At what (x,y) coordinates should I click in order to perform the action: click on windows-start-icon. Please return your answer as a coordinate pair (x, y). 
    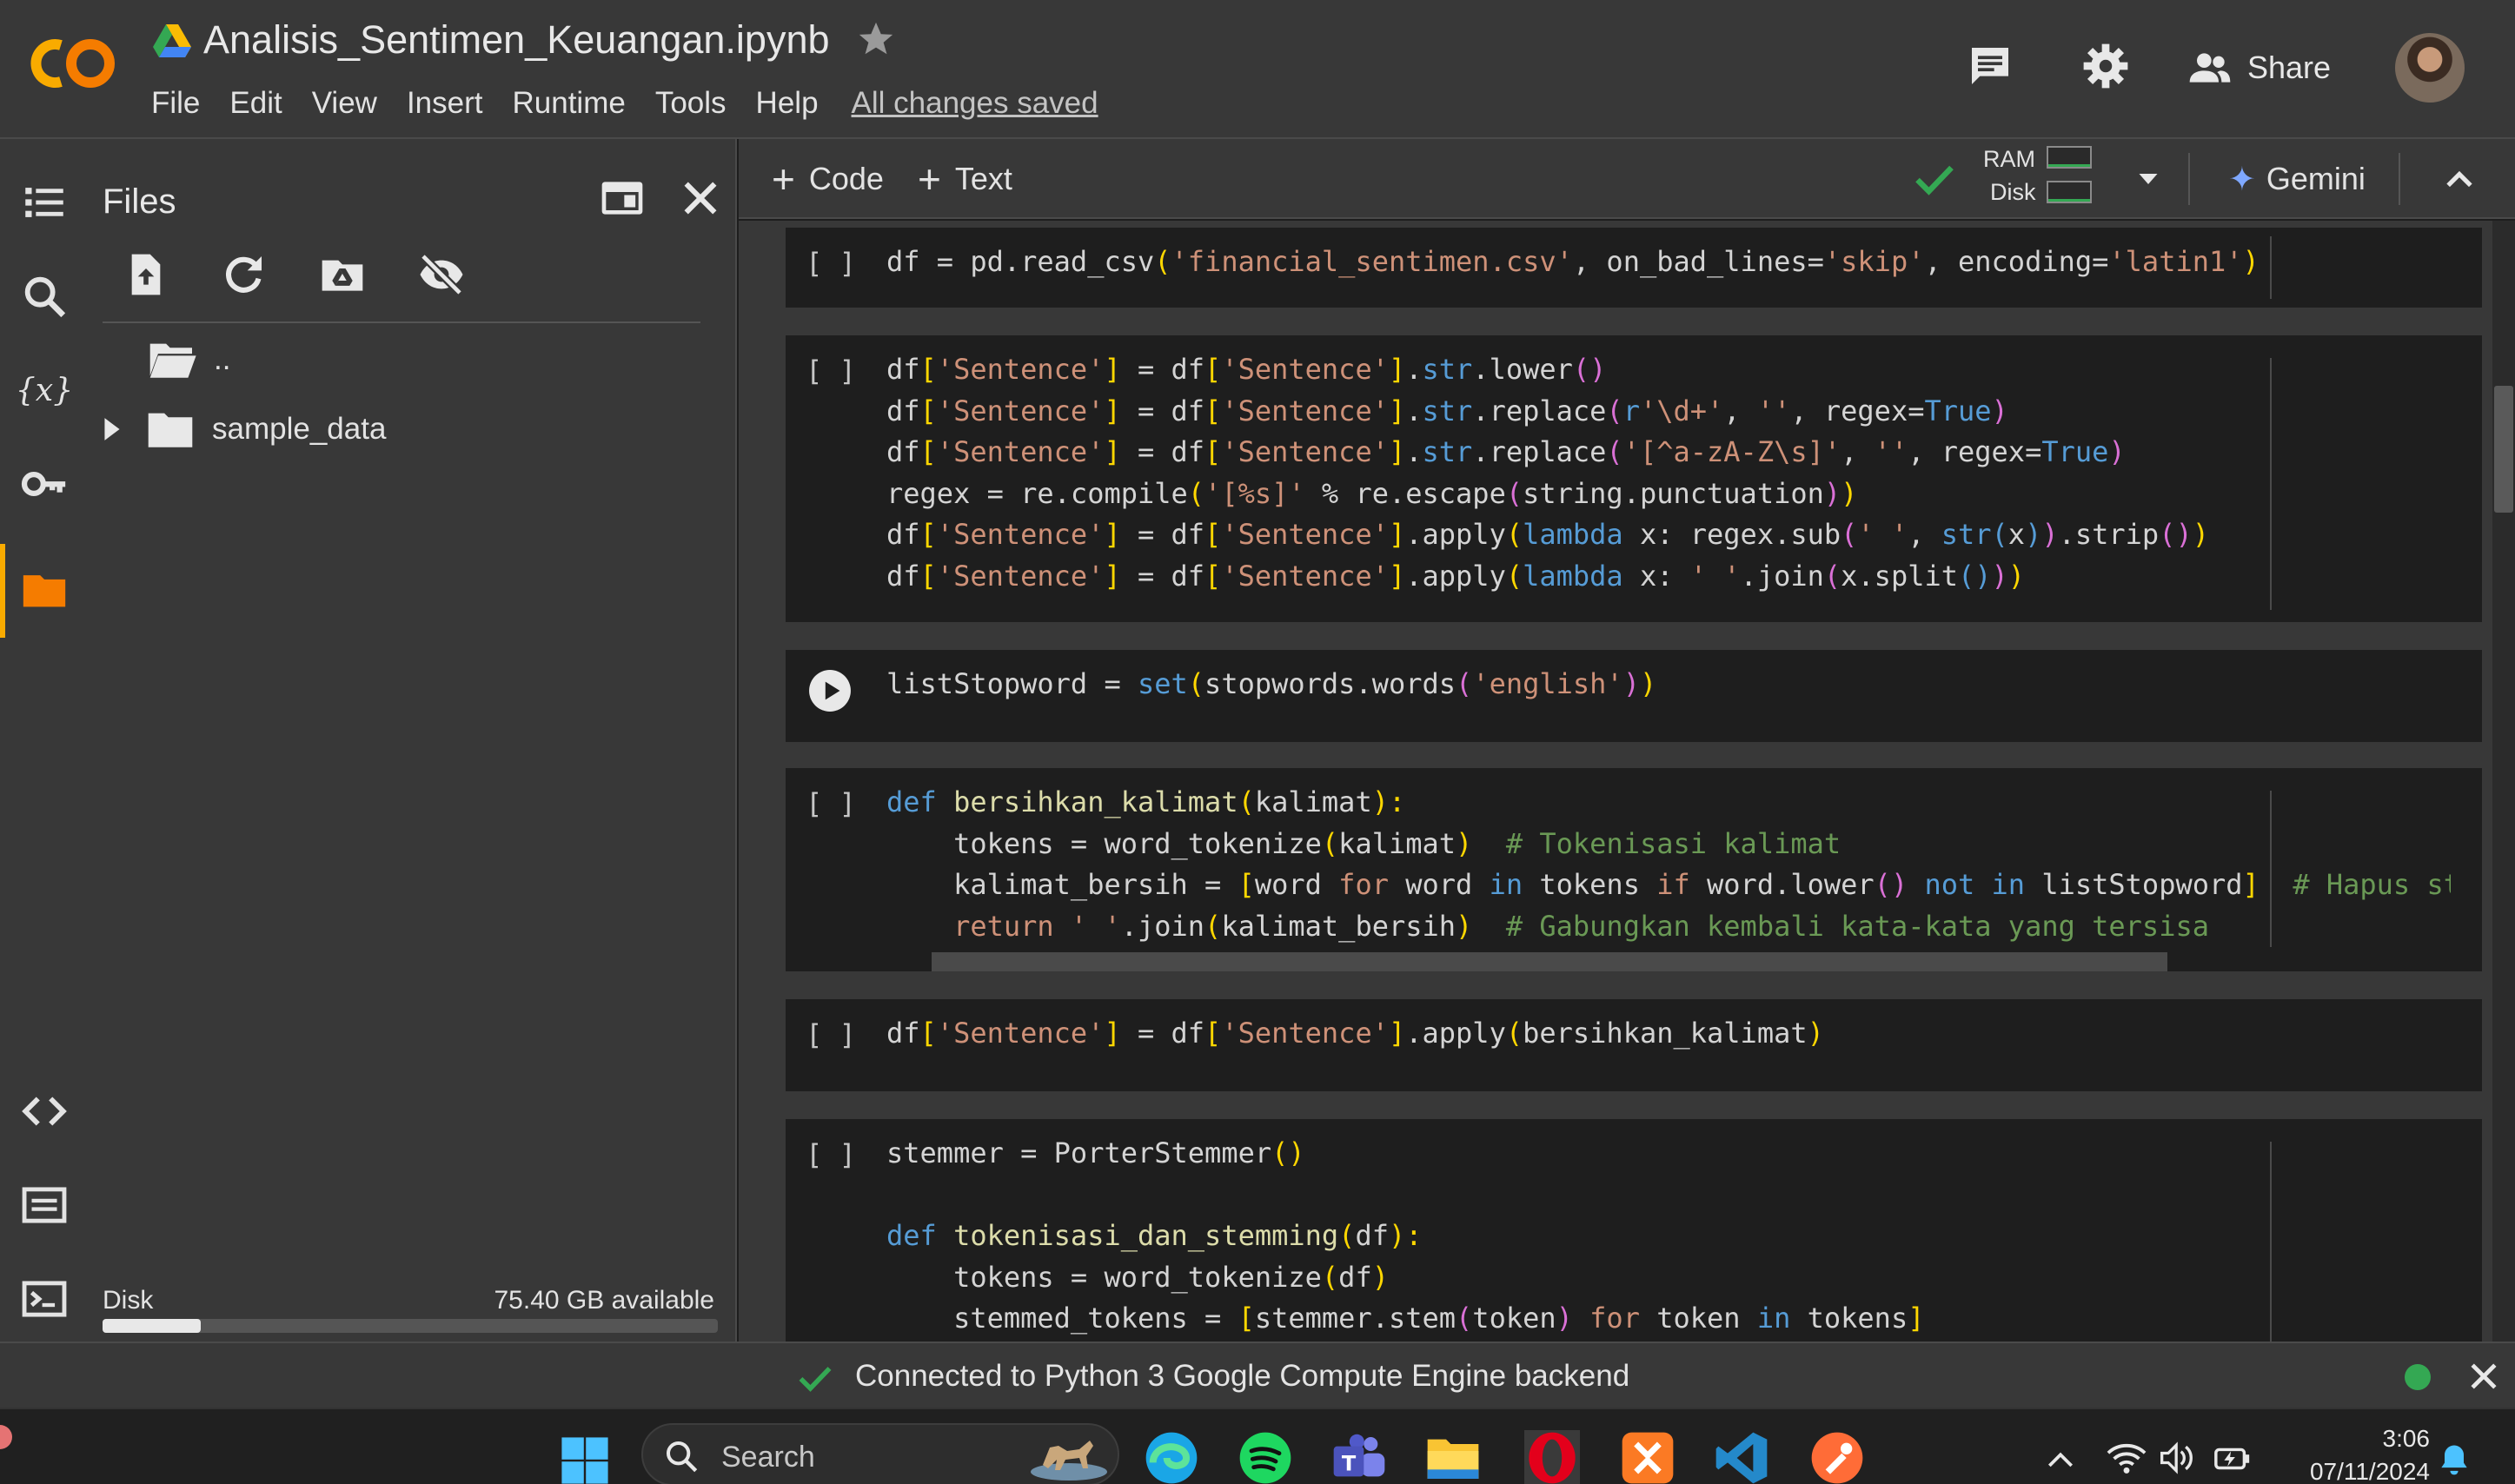
    Looking at the image, I should click on (585, 1459).